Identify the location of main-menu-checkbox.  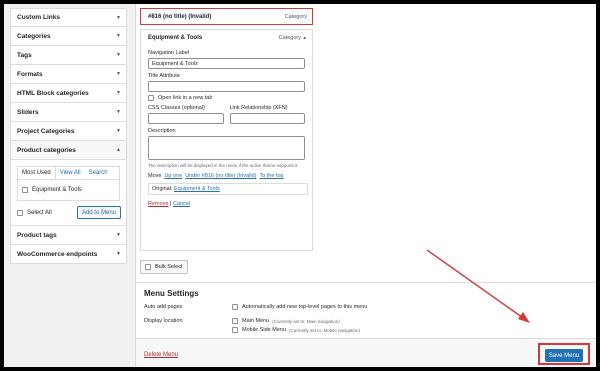
(235, 321).